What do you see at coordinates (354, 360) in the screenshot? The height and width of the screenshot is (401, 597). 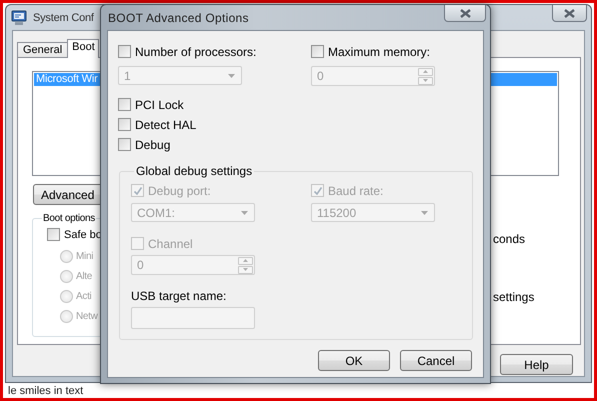 I see `ok-button: OK` at bounding box center [354, 360].